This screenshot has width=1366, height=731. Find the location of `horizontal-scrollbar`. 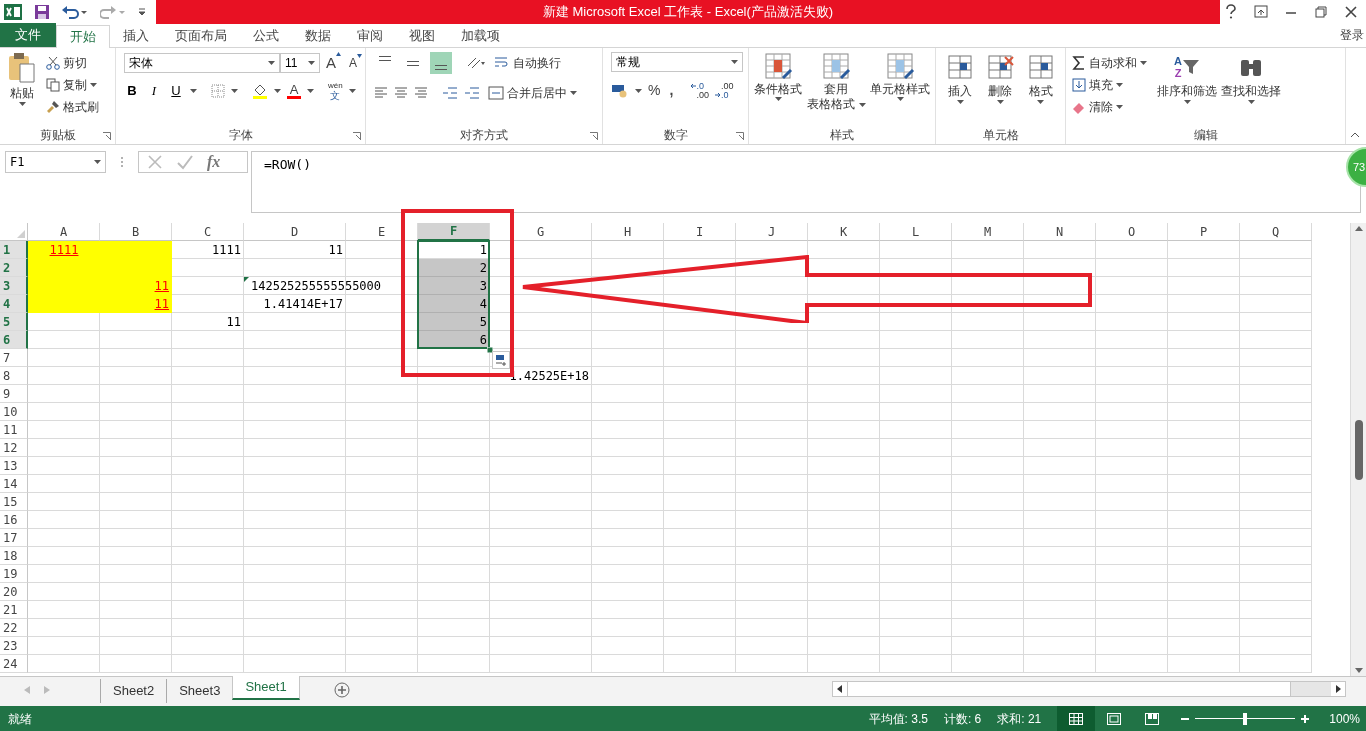

horizontal-scrollbar is located at coordinates (1089, 689).